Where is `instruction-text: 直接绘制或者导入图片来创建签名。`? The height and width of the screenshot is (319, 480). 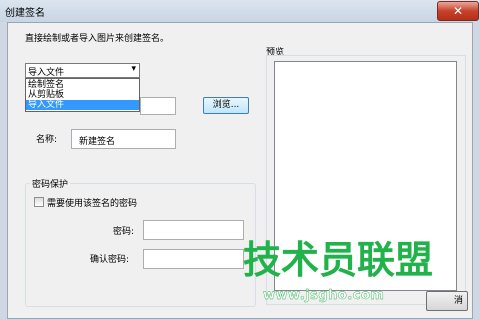 instruction-text: 直接绘制或者导入图片来创建签名。 is located at coordinates (97, 39).